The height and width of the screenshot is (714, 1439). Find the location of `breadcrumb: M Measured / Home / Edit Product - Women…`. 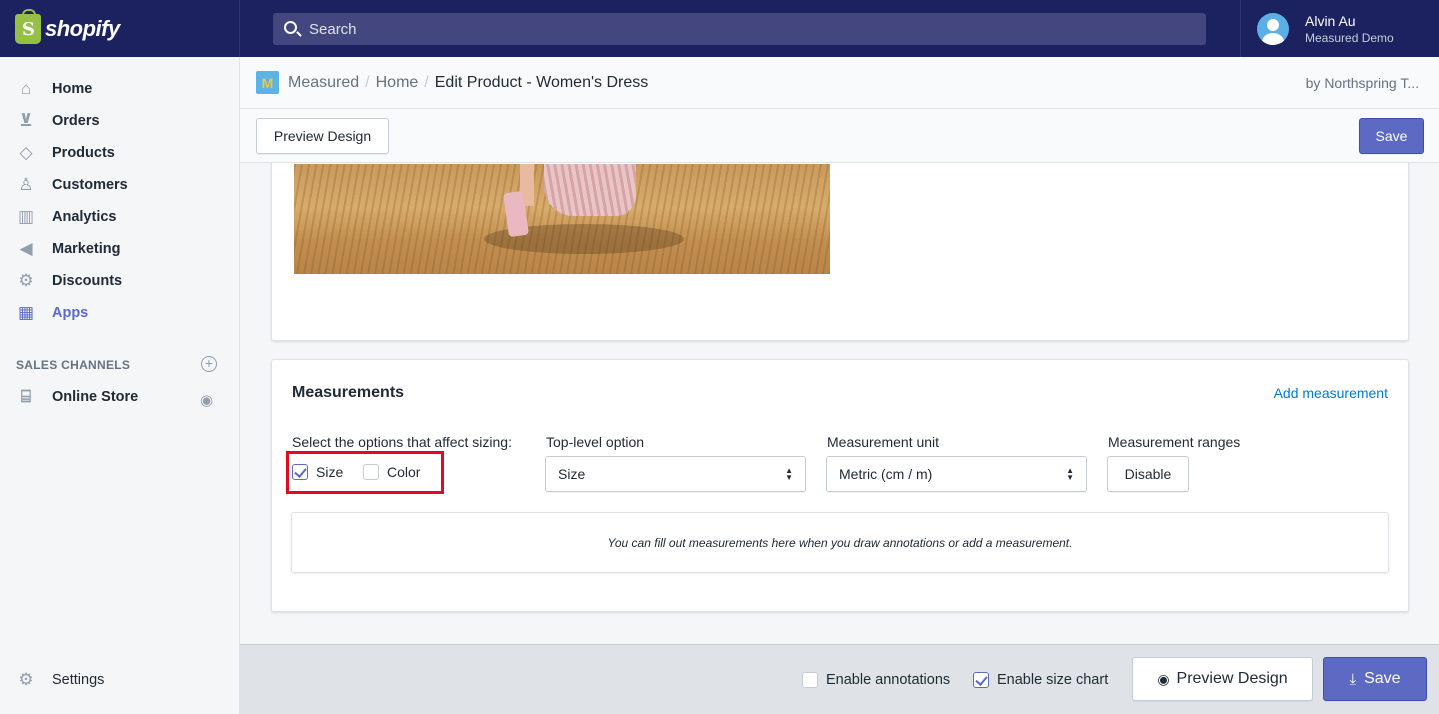

breadcrumb: M Measured / Home / Edit Product - Women… is located at coordinates (839, 83).